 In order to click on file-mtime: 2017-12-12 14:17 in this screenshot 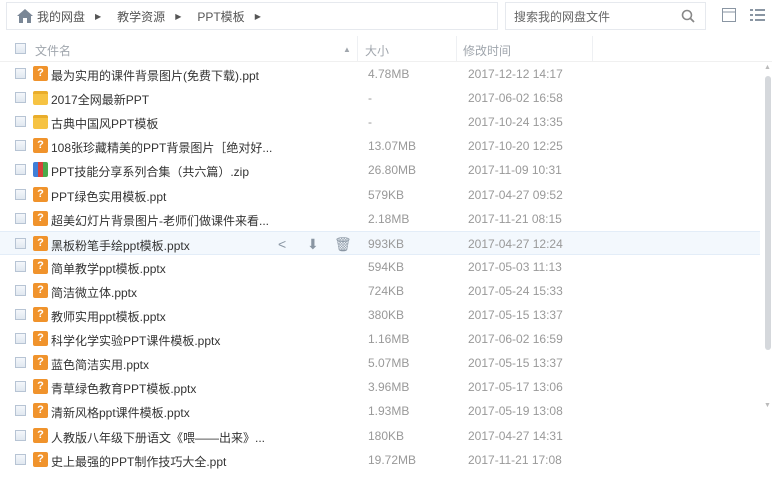, I will do `click(515, 74)`.